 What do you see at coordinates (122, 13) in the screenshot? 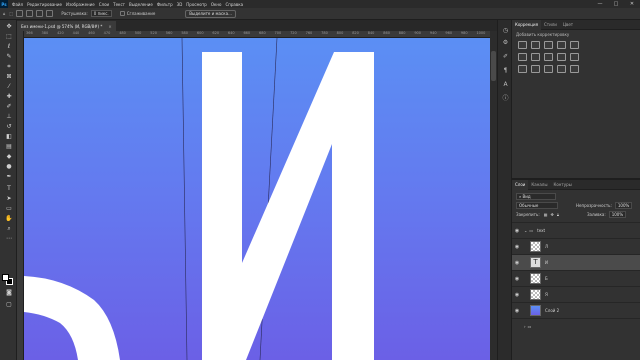
I see `antialias-checkbox` at bounding box center [122, 13].